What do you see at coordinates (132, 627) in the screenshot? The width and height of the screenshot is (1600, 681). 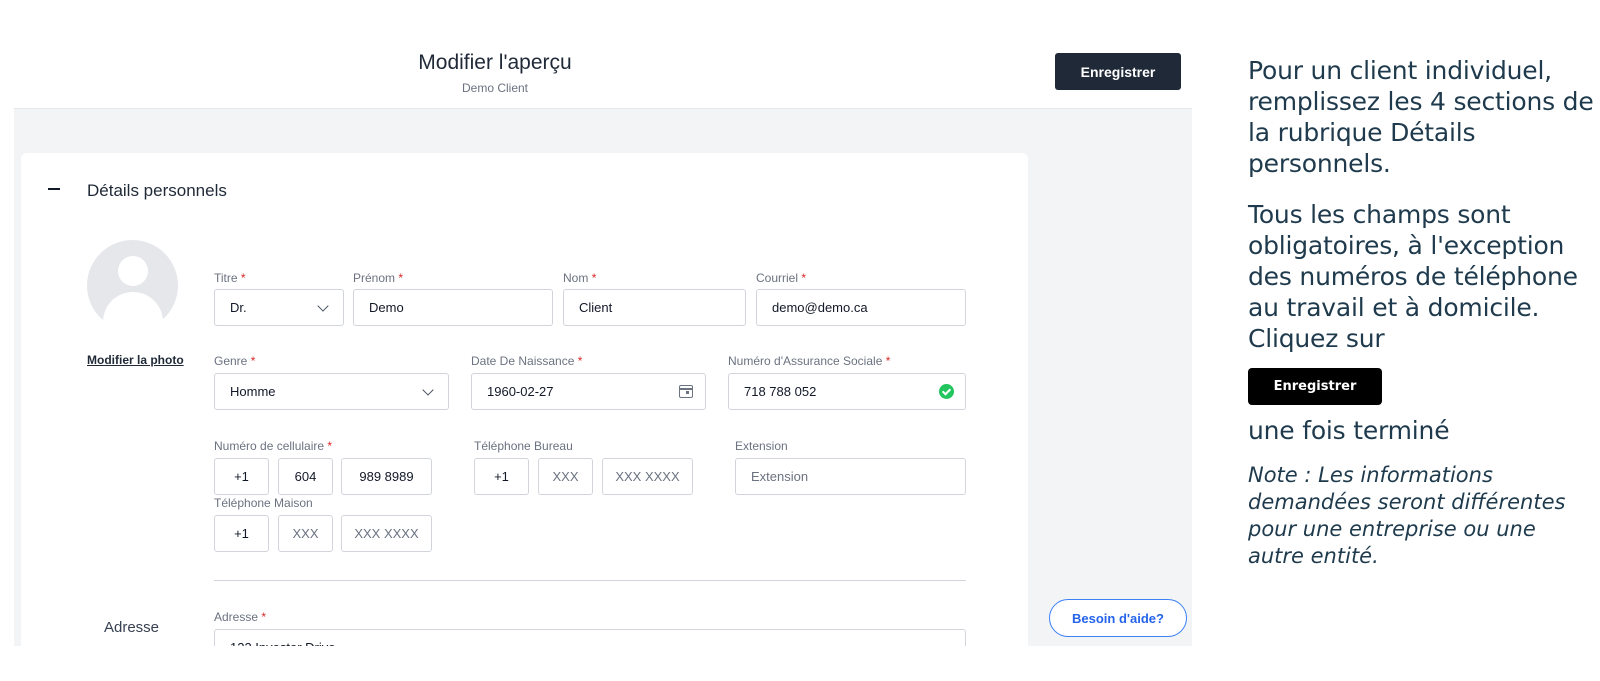 I see `address-section-label: Adresse` at bounding box center [132, 627].